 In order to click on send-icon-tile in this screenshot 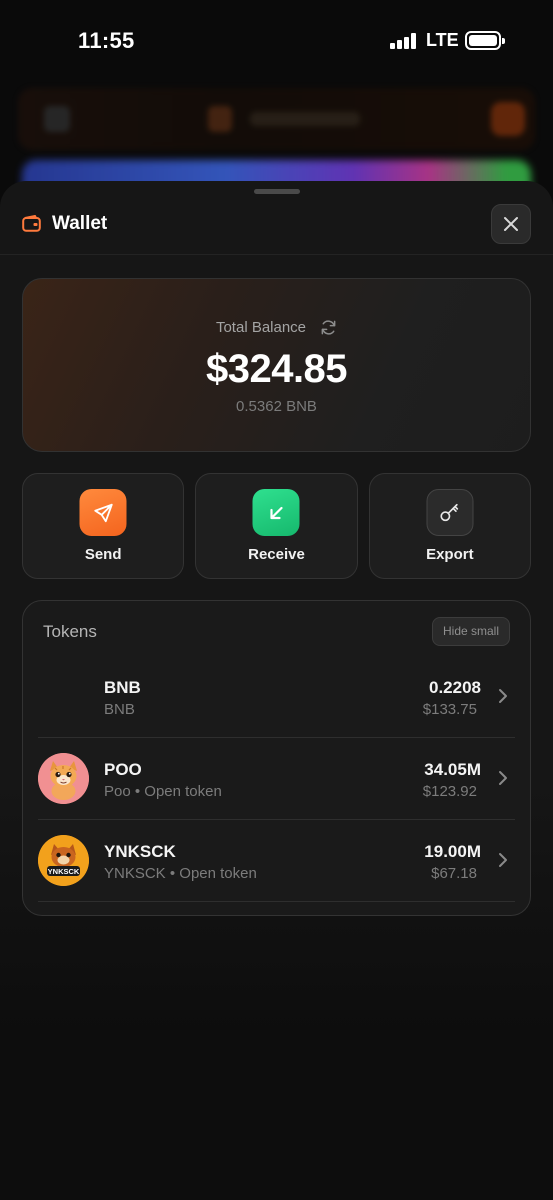, I will do `click(103, 512)`.